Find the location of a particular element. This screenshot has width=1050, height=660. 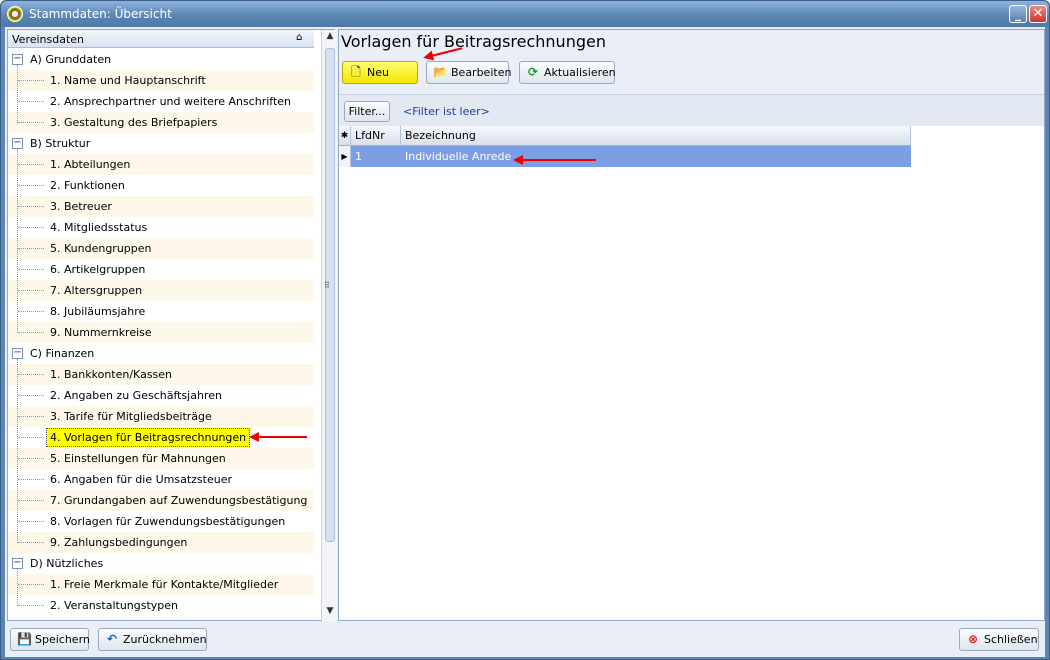

tree-item: 4. Mitgliedsstatus is located at coordinates (161, 227).